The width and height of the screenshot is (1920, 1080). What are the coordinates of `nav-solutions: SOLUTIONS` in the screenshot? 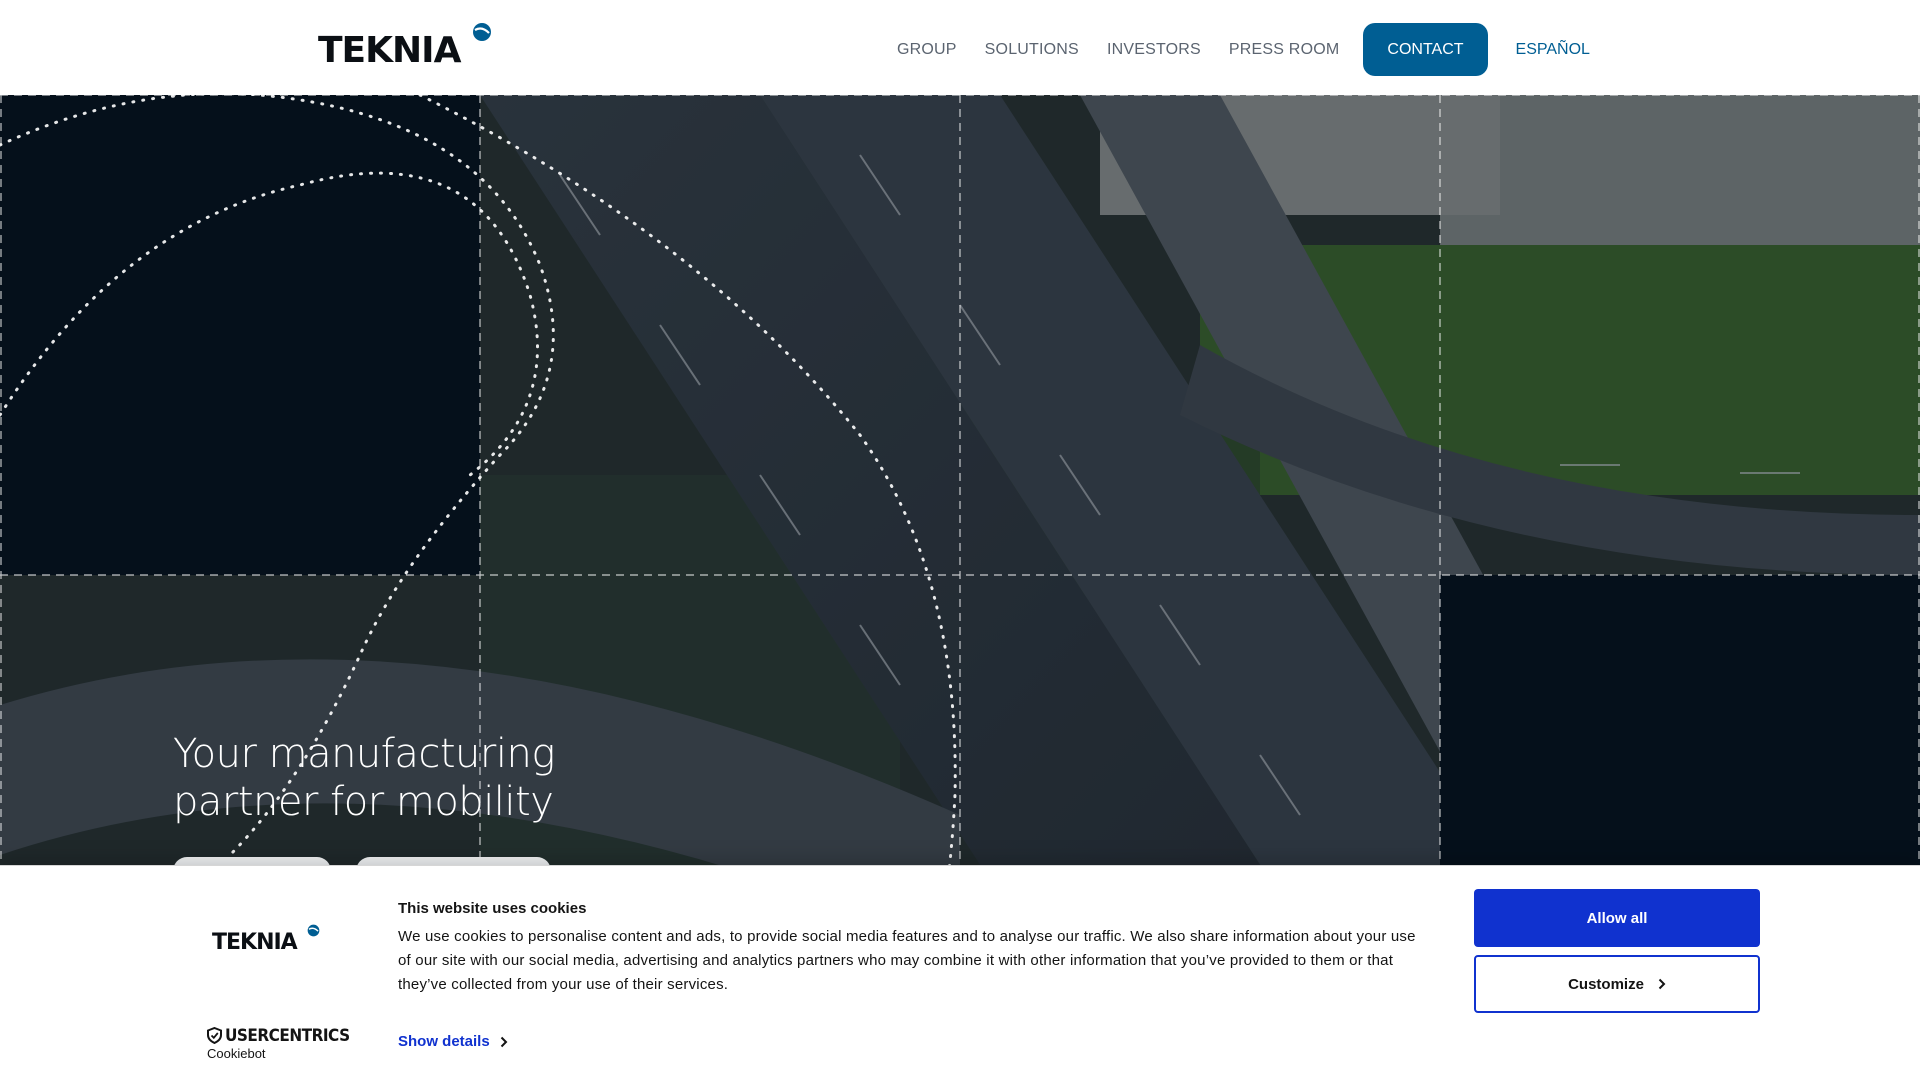 It's located at (1032, 50).